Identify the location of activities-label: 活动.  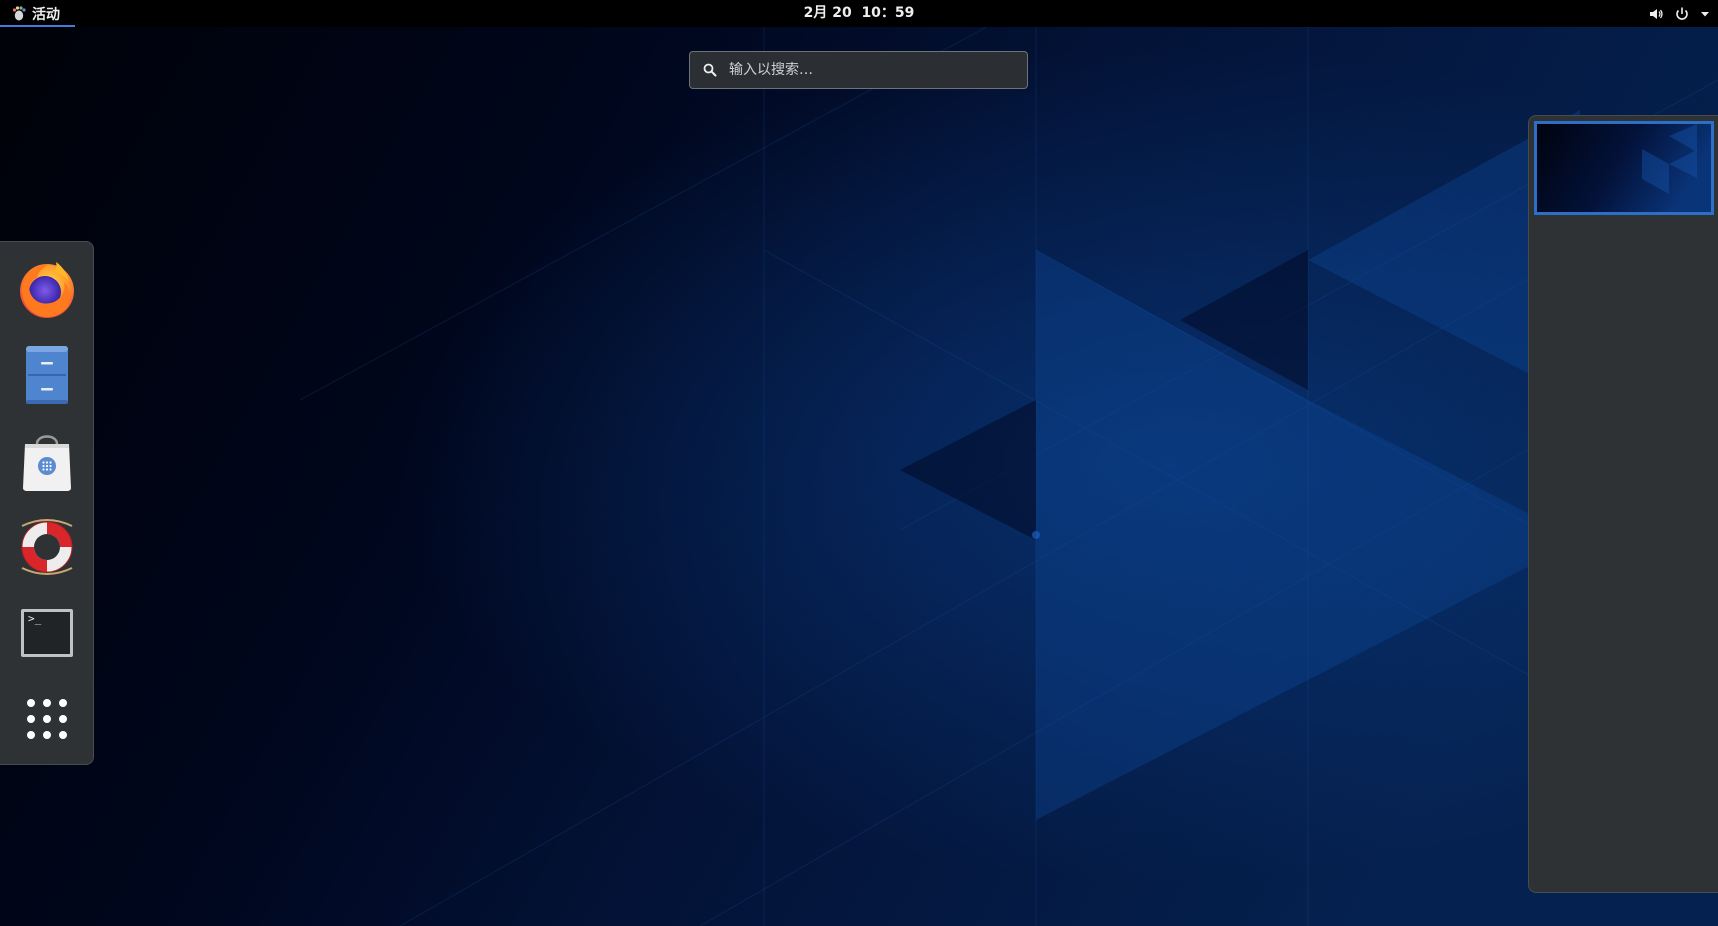
(46, 14).